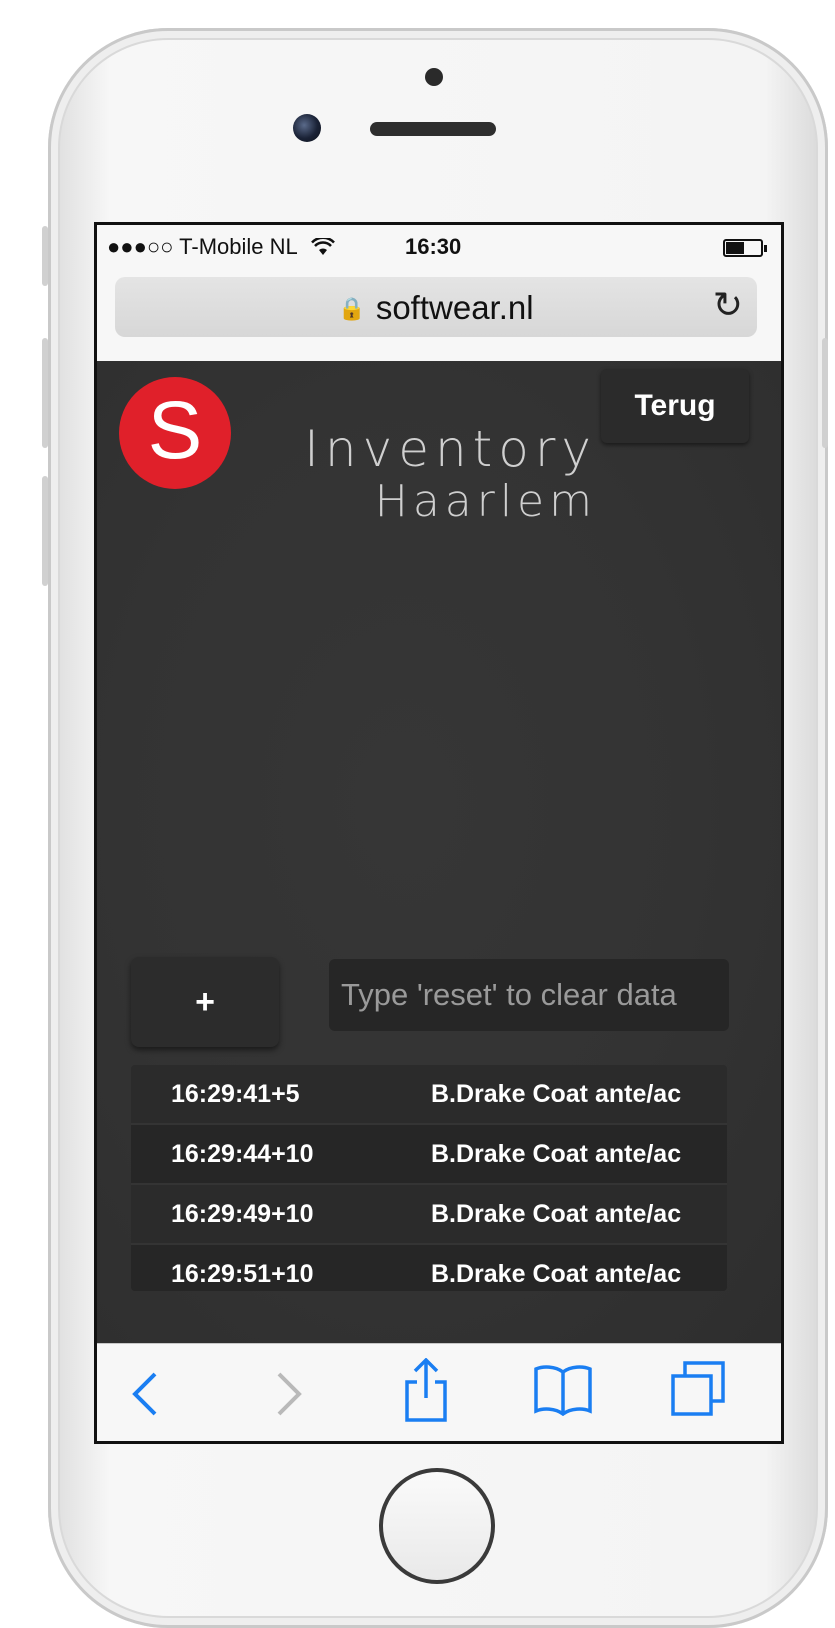 Image resolution: width=835 pixels, height=1628 pixels. What do you see at coordinates (433, 129) in the screenshot?
I see `earpiece-speaker` at bounding box center [433, 129].